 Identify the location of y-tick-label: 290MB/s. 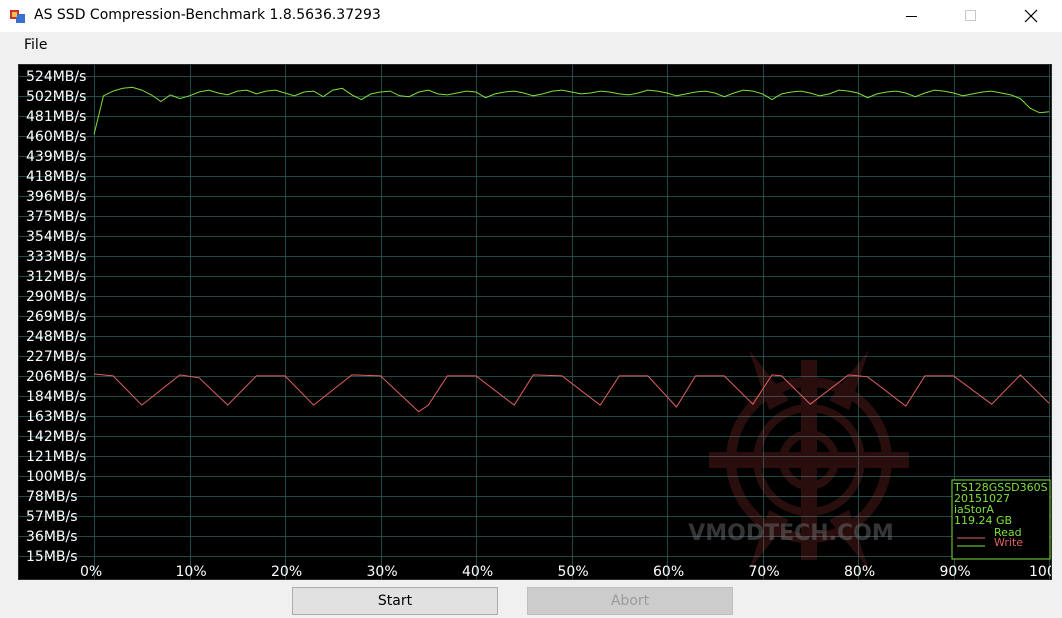
(56, 297).